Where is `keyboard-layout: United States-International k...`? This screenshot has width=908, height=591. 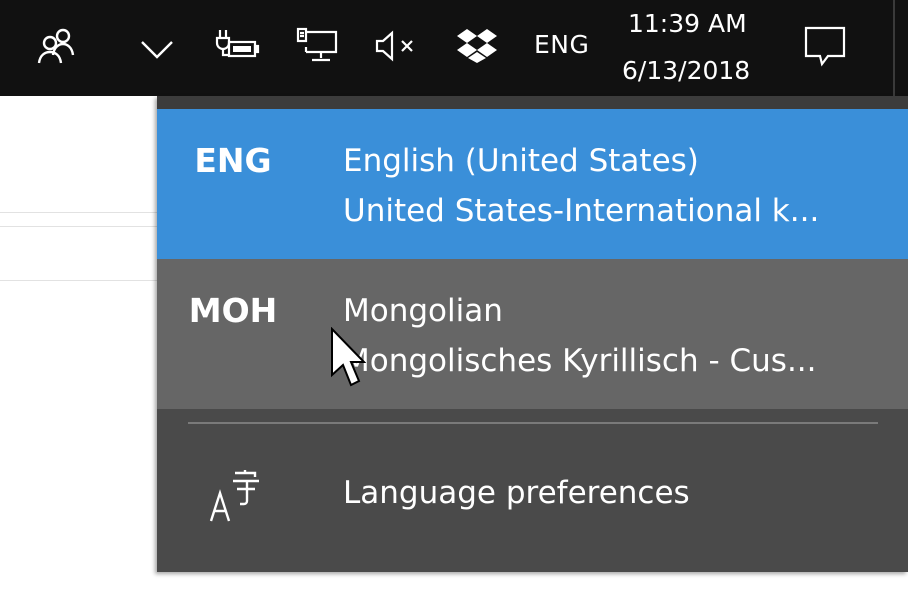 keyboard-layout: United States-International k... is located at coordinates (581, 211).